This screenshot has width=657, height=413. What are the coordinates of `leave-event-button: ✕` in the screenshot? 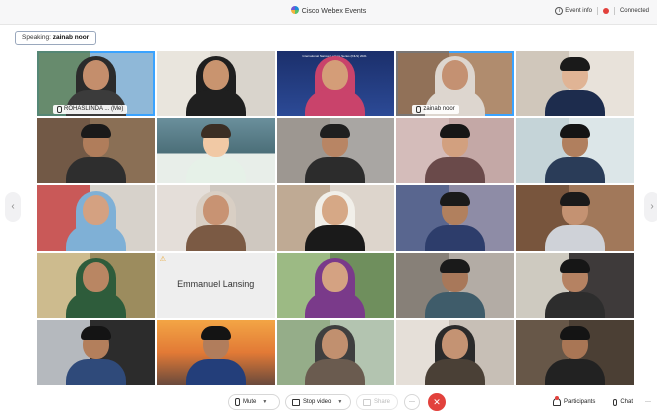 It's located at (437, 402).